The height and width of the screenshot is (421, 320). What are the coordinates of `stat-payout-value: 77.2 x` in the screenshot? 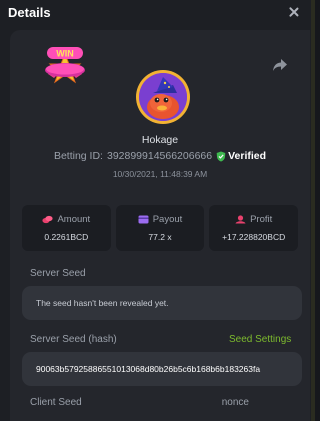 It's located at (160, 237).